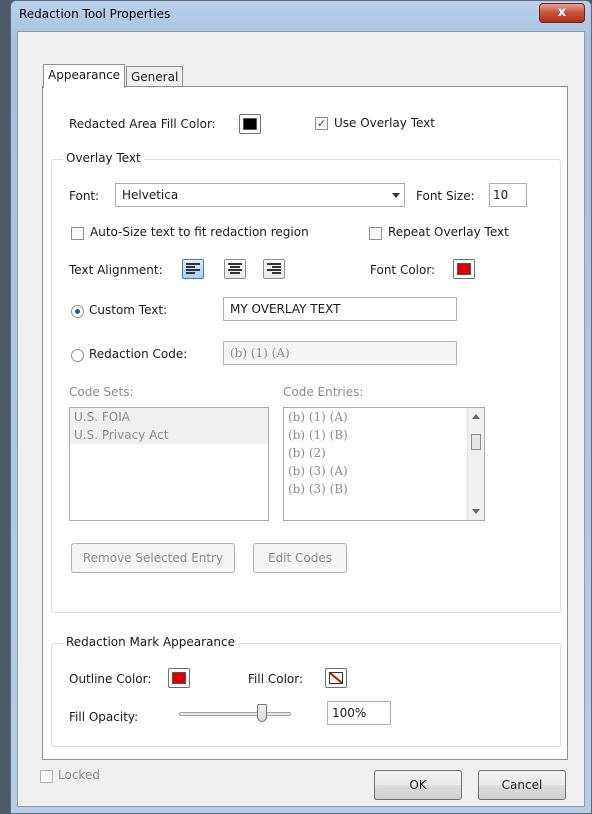 The width and height of the screenshot is (592, 814). I want to click on font-dropdown: Helvetica, so click(260, 195).